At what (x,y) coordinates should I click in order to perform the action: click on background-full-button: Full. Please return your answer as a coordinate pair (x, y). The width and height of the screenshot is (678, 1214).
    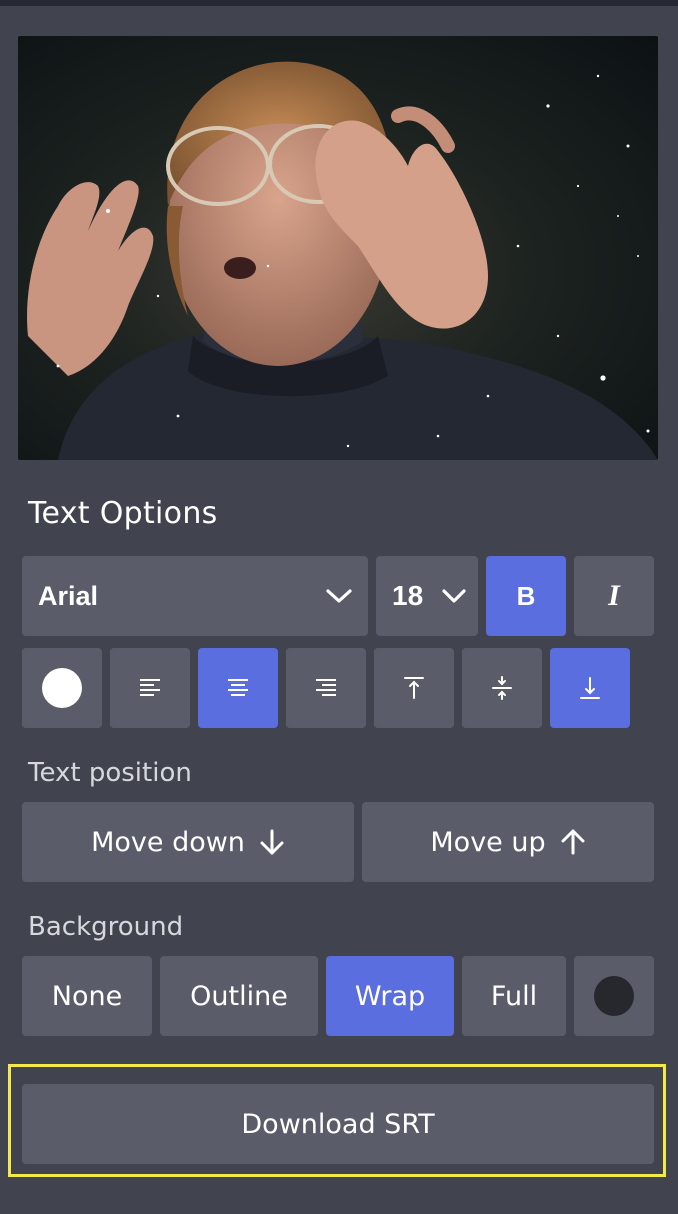
    Looking at the image, I should click on (514, 996).